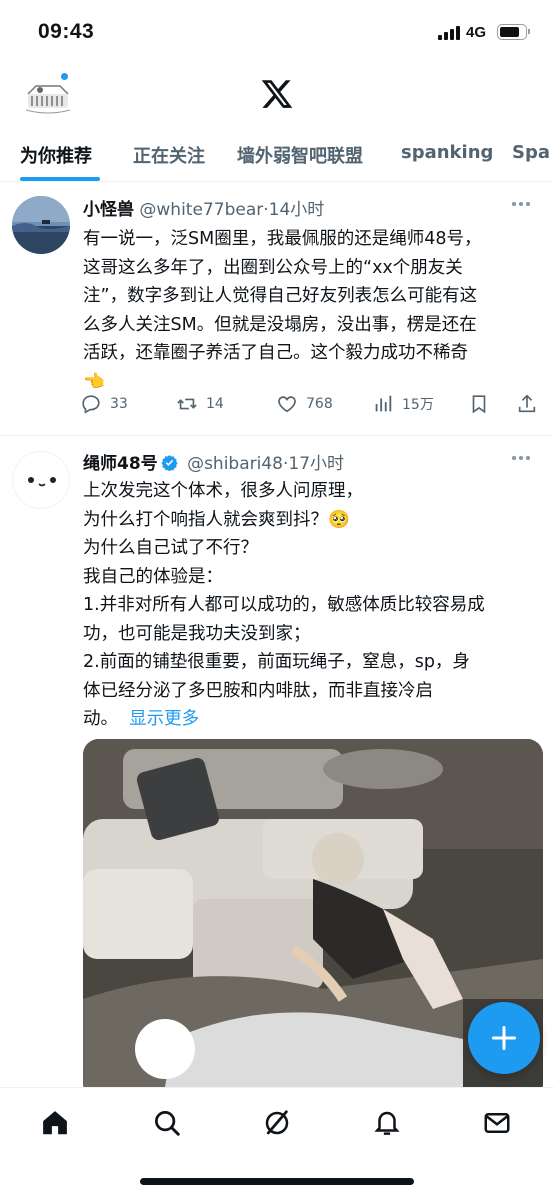 This screenshot has width=554, height=1200. I want to click on share-button, so click(531, 404).